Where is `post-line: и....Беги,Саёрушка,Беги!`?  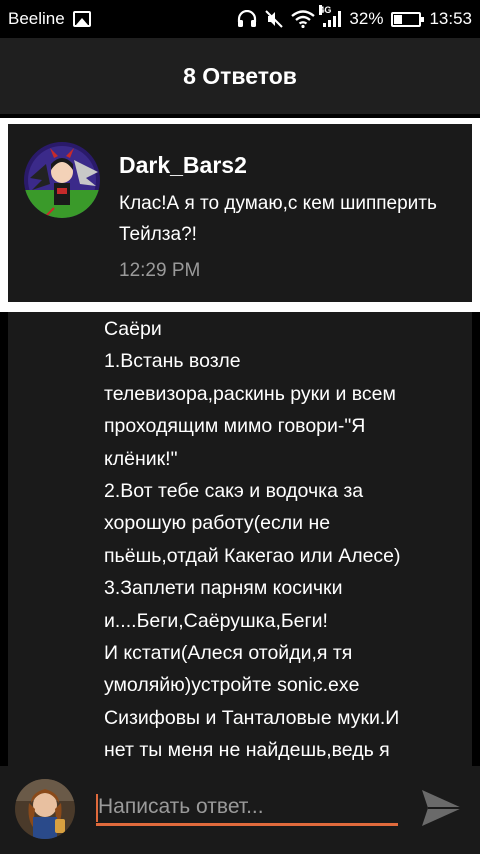 post-line: и....Беги,Саёрушка,Беги! is located at coordinates (216, 620).